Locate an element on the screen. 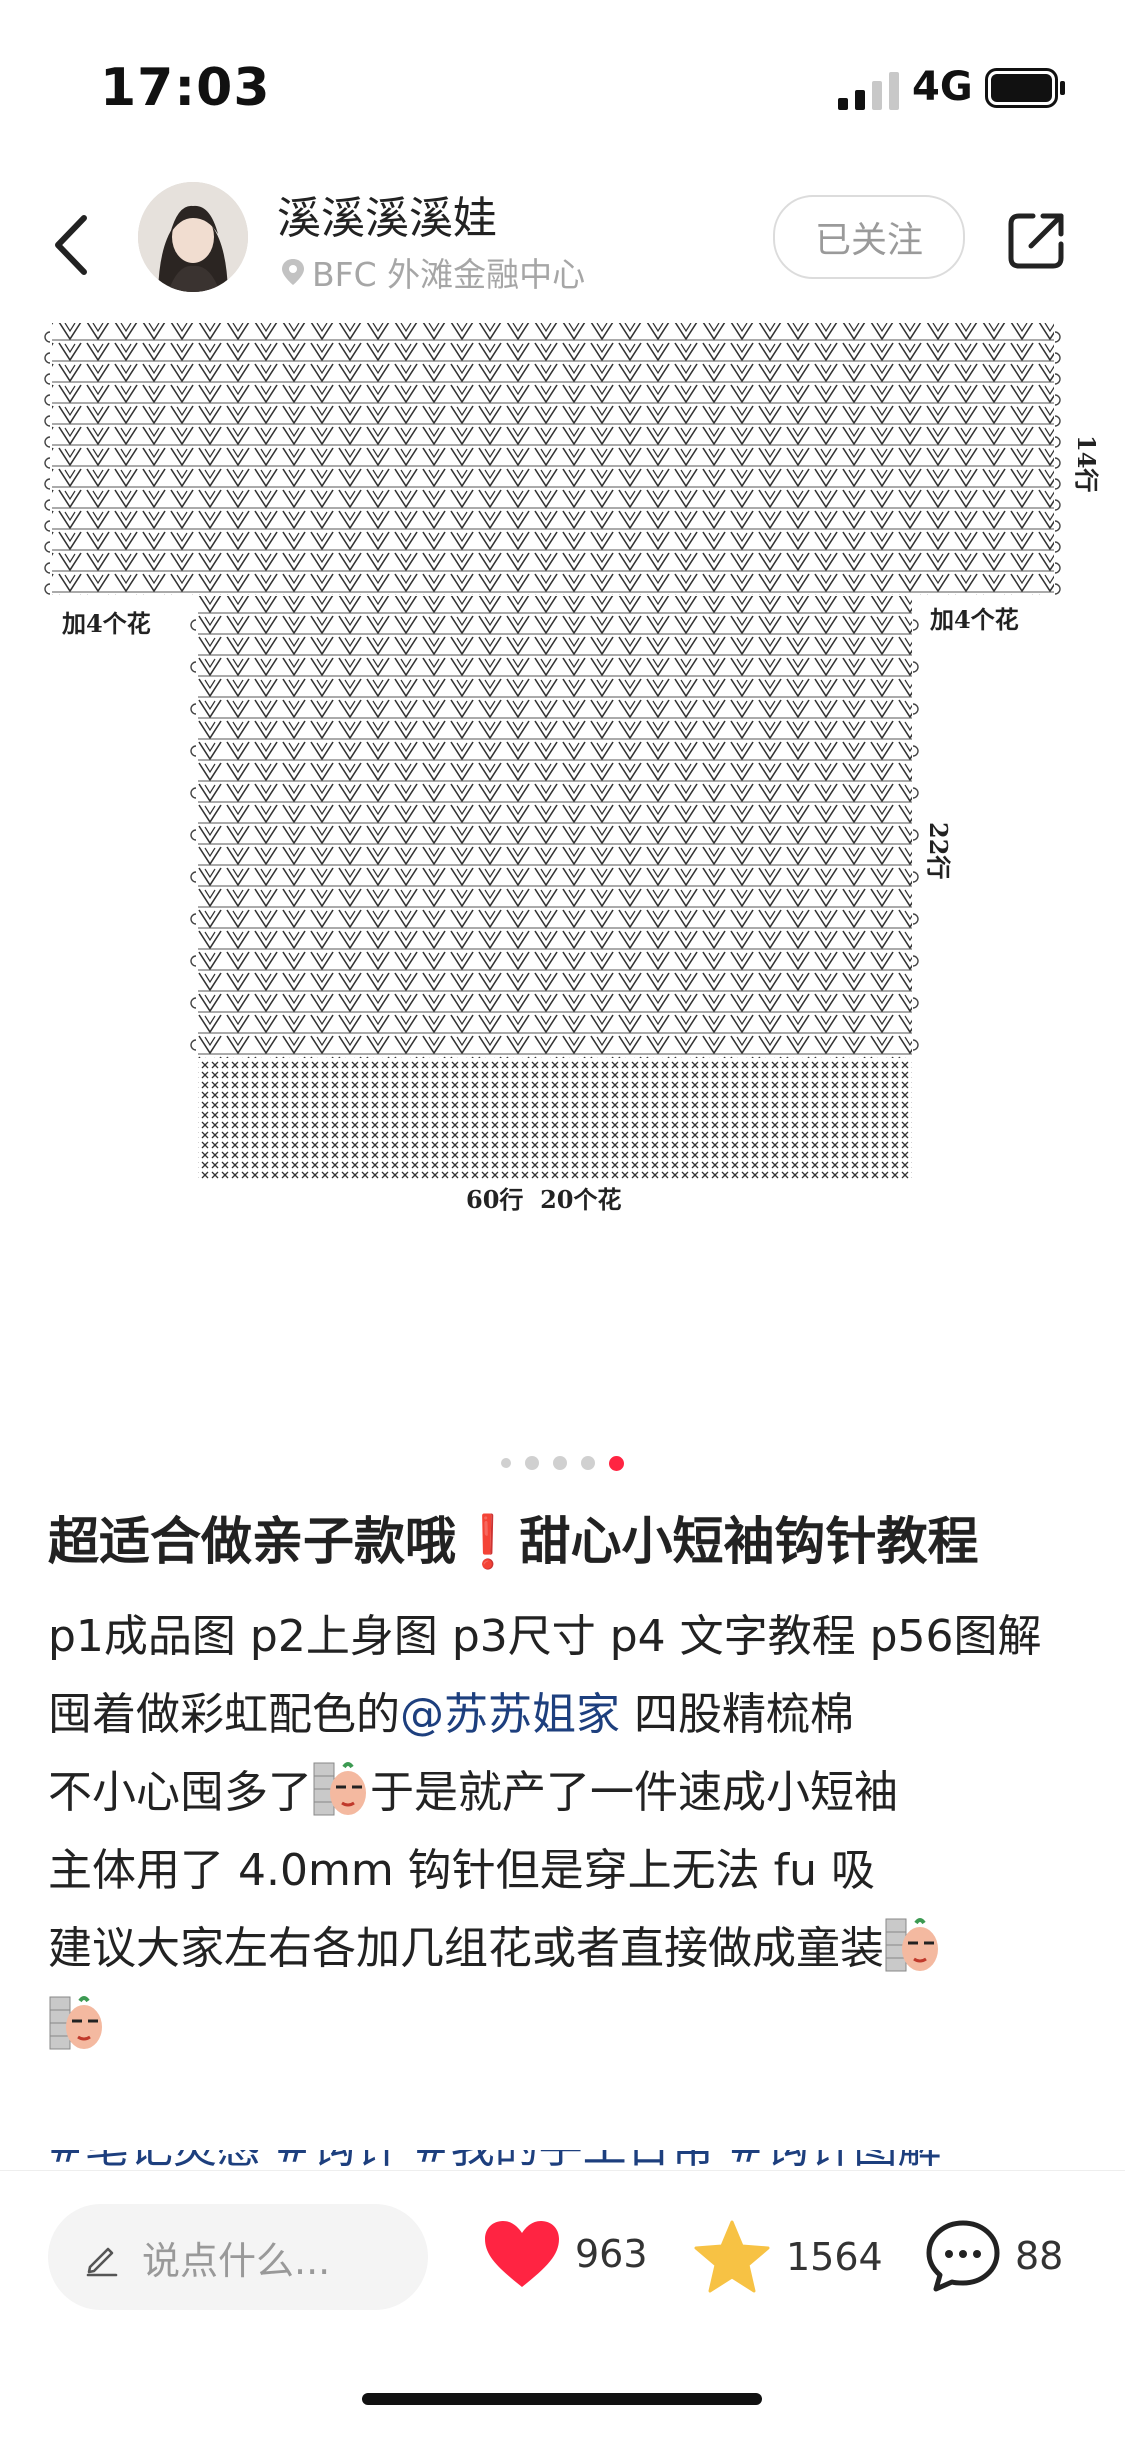 The height and width of the screenshot is (2437, 1125). username: 溪溪溪溪娃 is located at coordinates (387, 214).